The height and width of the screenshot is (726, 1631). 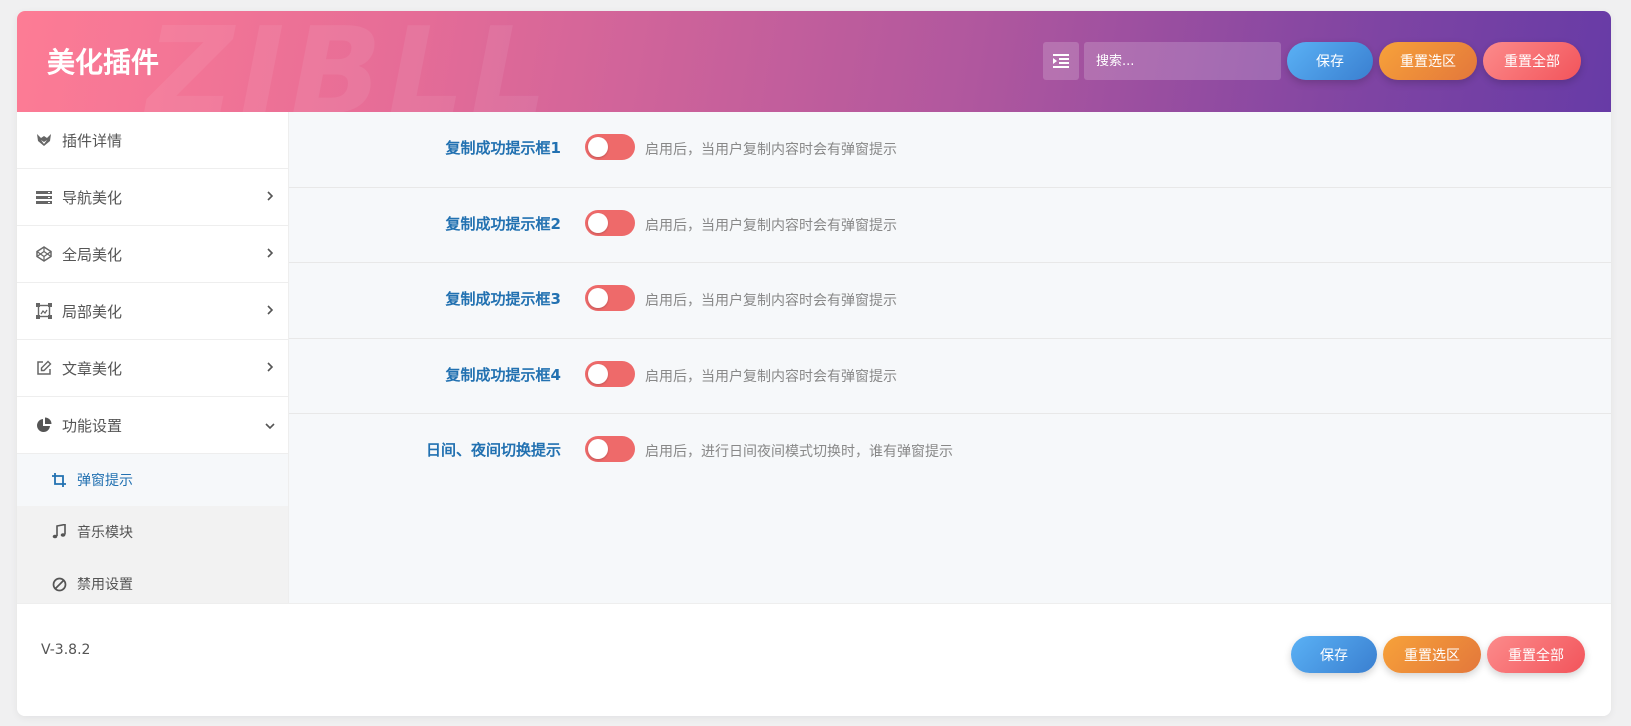 What do you see at coordinates (105, 481) in the screenshot?
I see `sidebar-subitem-label: 弹窗提示` at bounding box center [105, 481].